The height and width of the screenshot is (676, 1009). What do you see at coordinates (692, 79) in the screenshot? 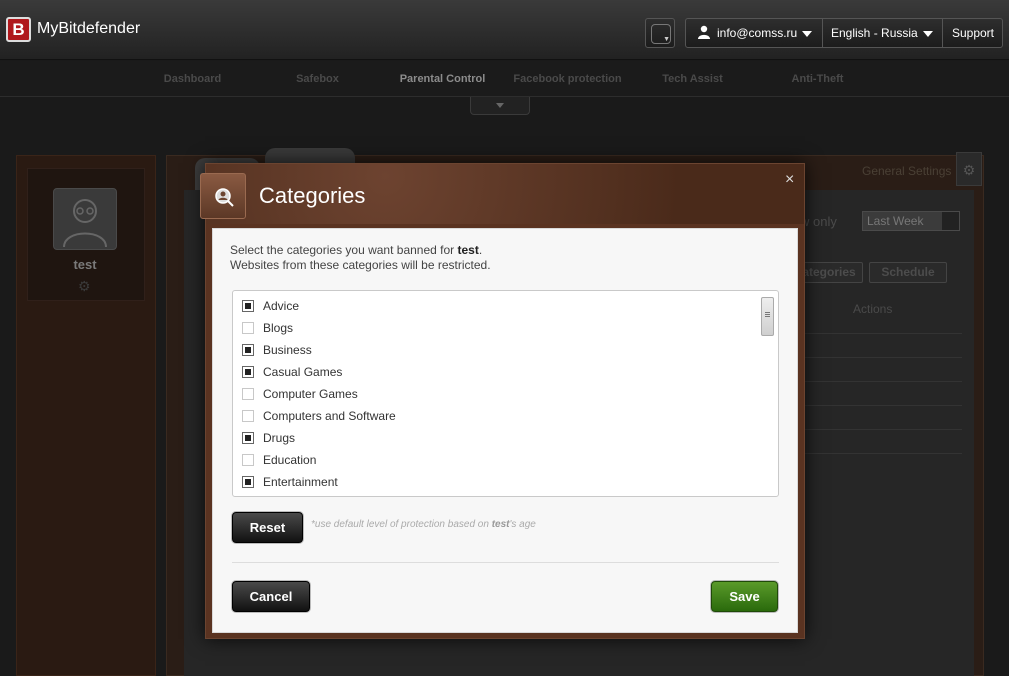
I see `nav-item-tech-assist: Tech Assist` at bounding box center [692, 79].